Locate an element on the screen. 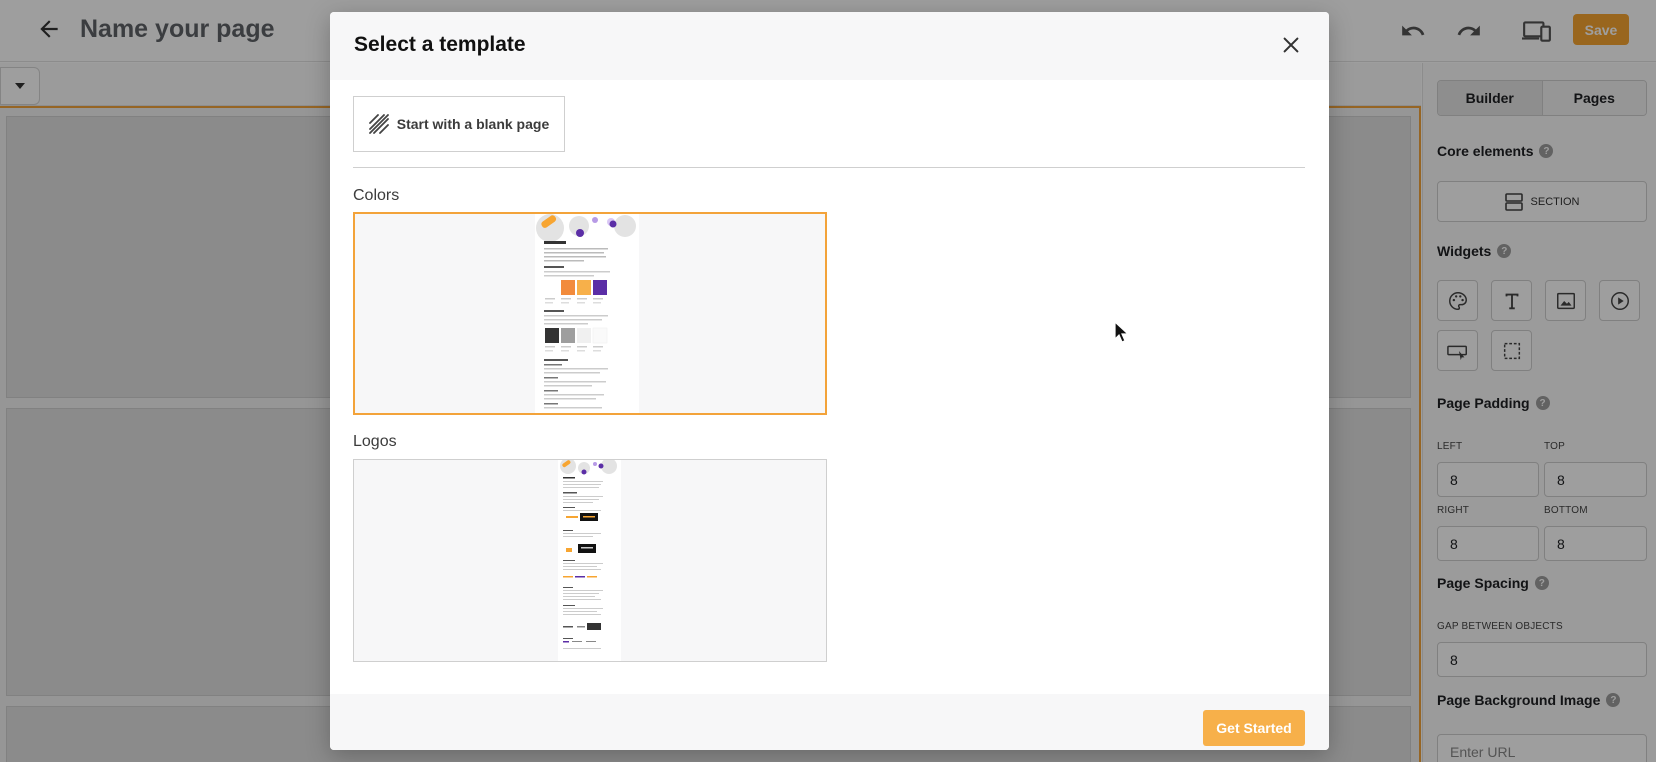 The width and height of the screenshot is (1656, 762). mouse-pointer-icon is located at coordinates (1122, 332).